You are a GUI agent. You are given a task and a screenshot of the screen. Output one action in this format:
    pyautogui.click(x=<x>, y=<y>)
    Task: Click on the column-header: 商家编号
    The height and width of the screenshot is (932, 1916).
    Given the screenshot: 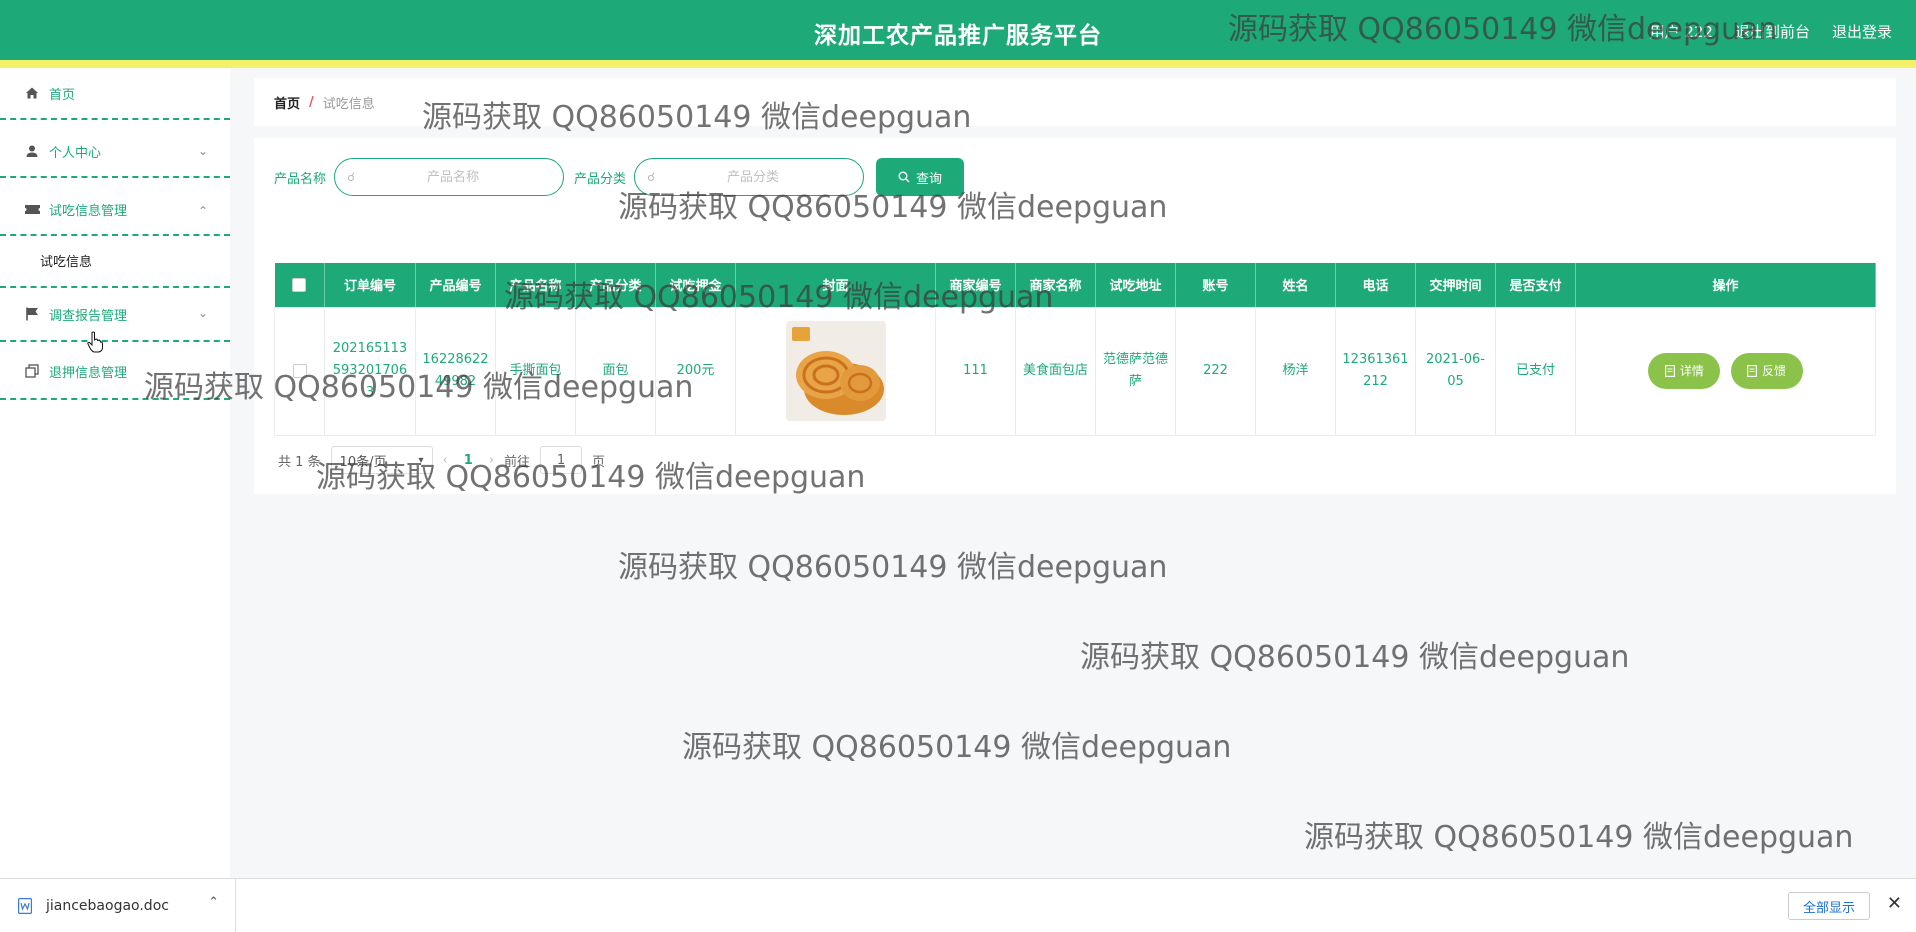 What is the action you would take?
    pyautogui.click(x=975, y=285)
    